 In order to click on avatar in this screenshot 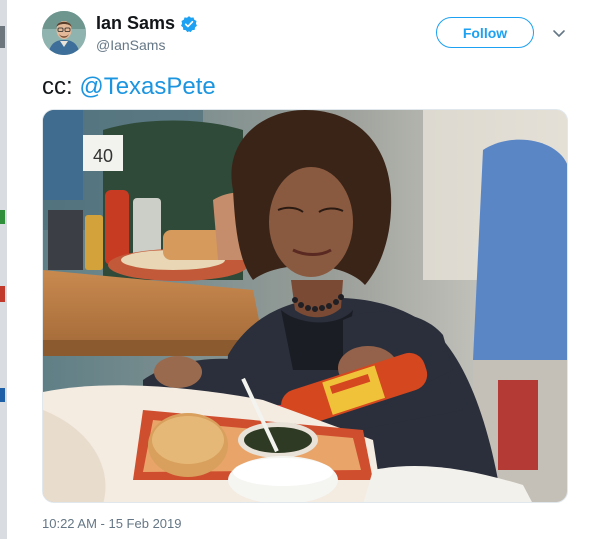, I will do `click(64, 33)`.